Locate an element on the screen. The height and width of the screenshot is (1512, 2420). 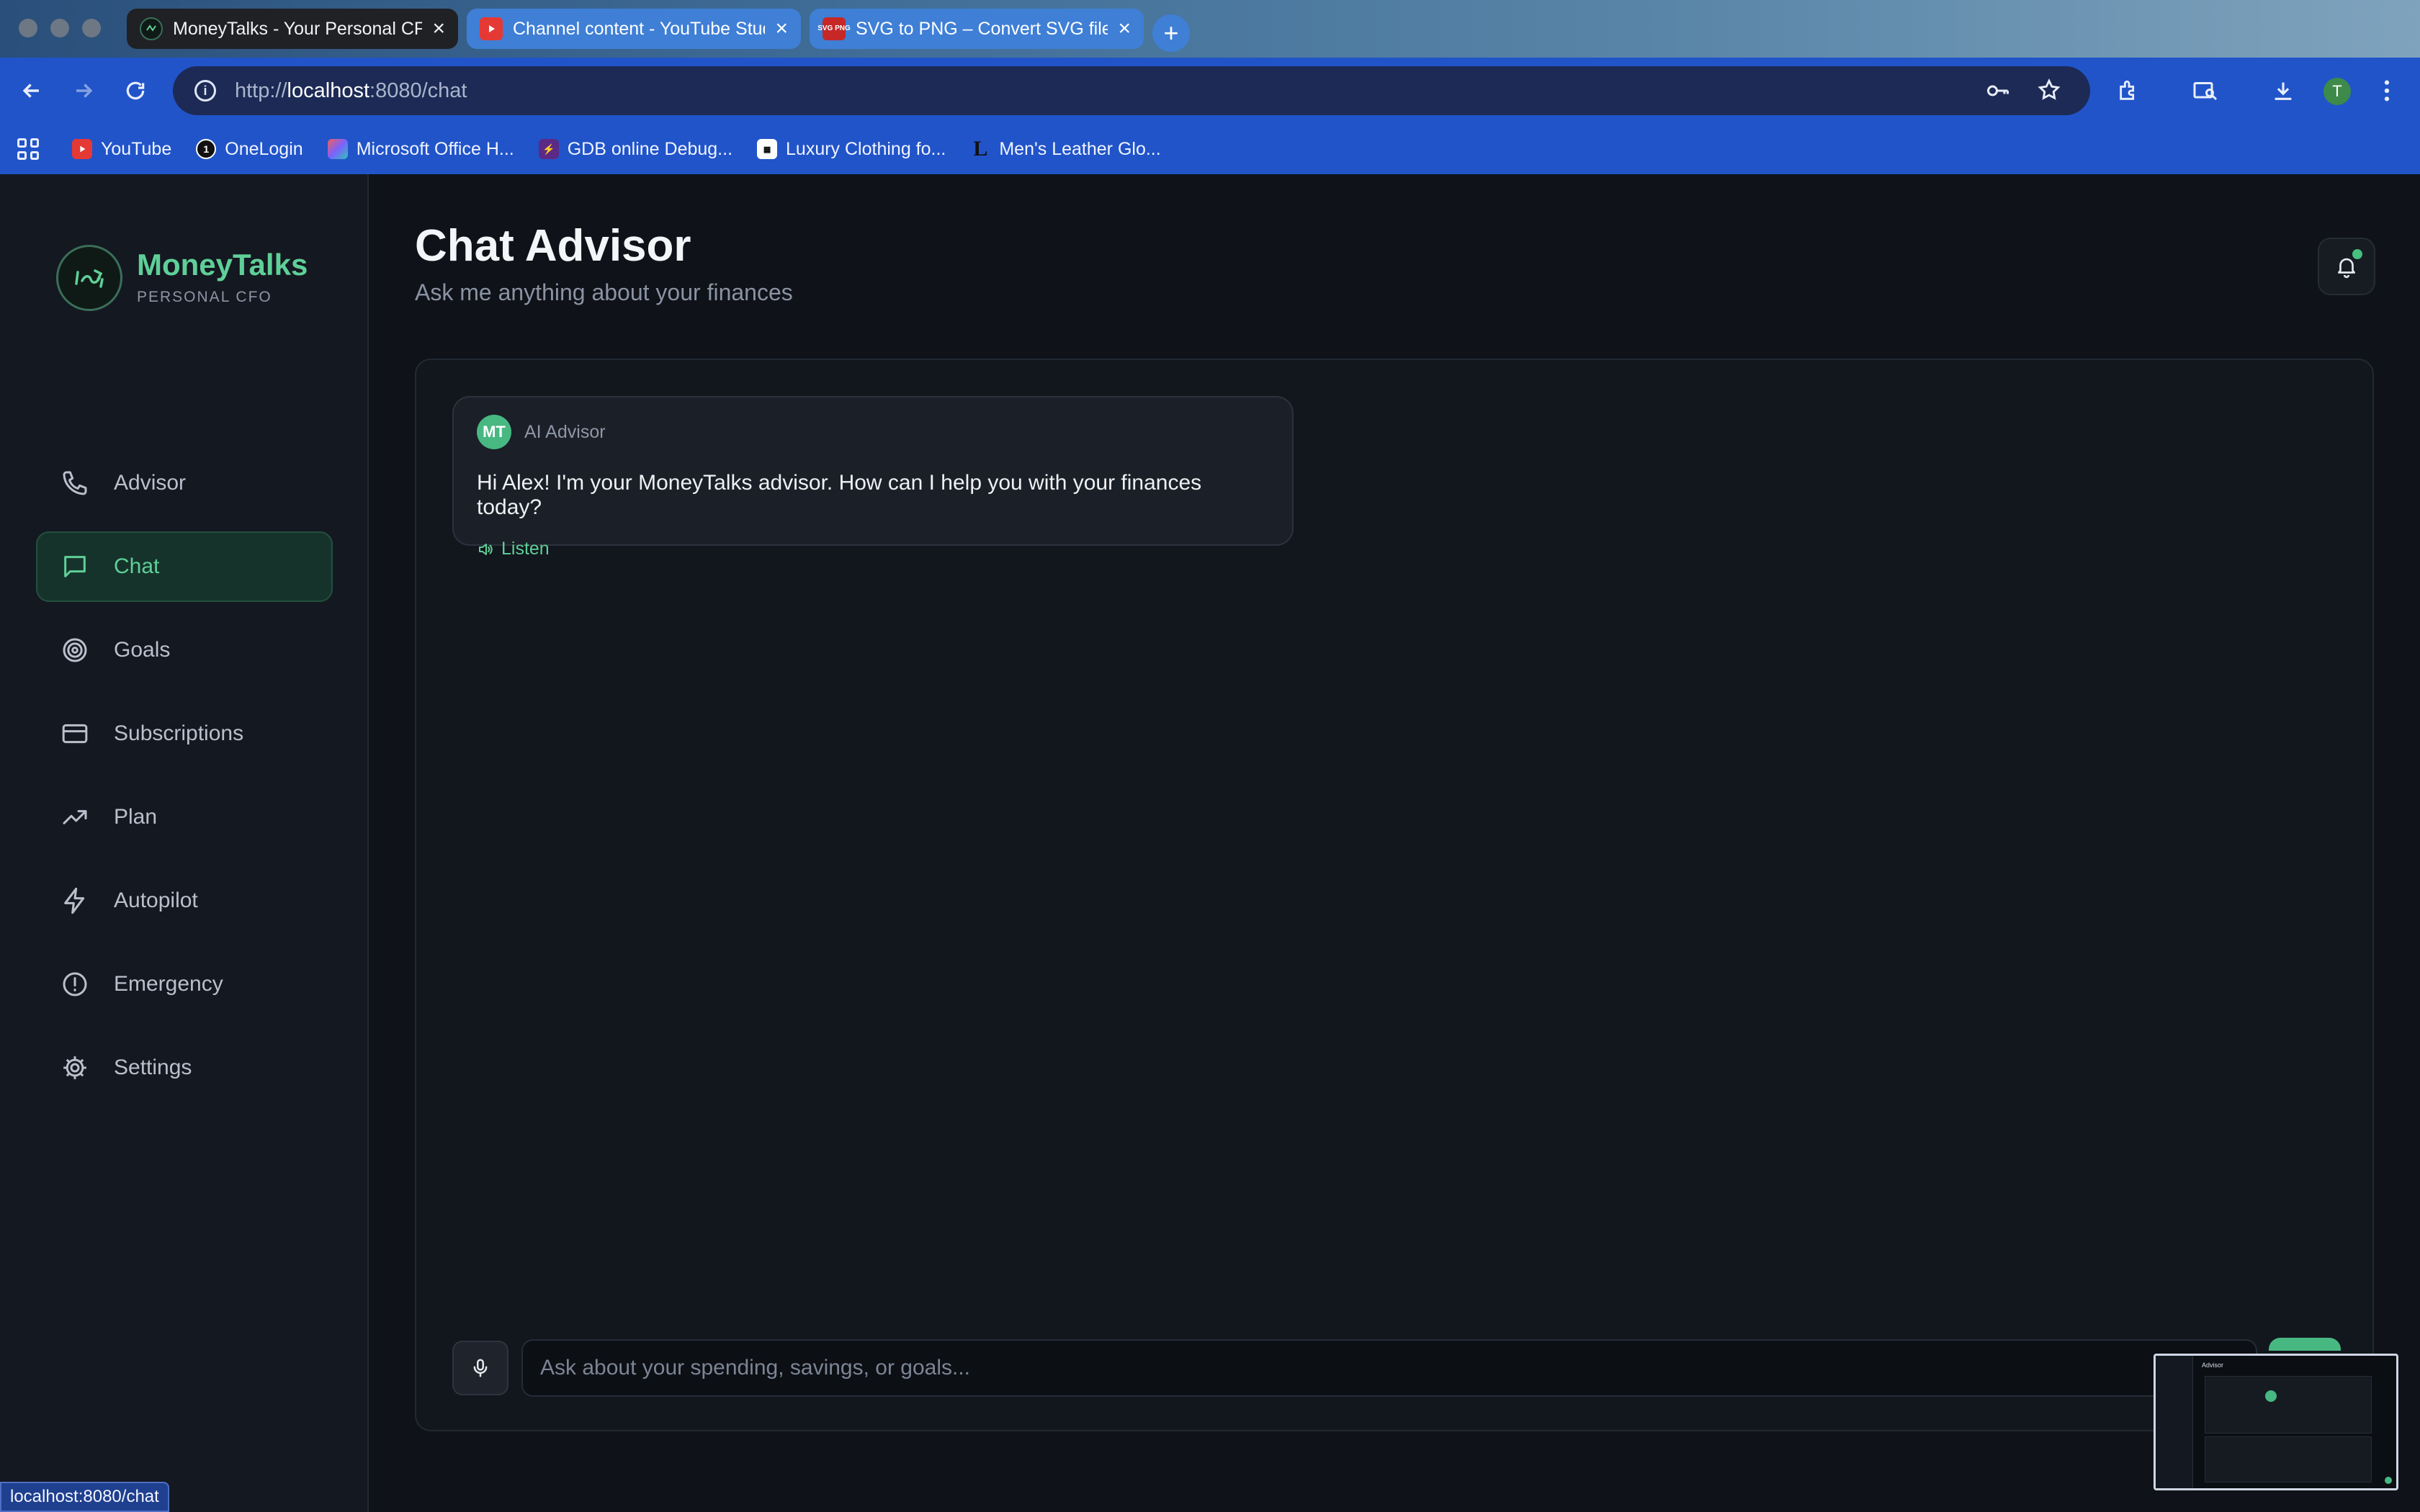
brand: MoneyTalks PERSONAL CFO is located at coordinates (182, 278).